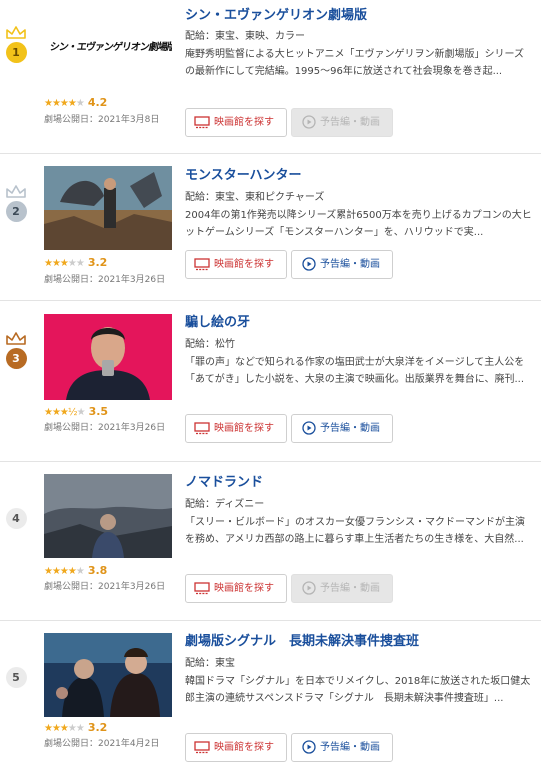 Image resolution: width=541 pixels, height=768 pixels. I want to click on gold-crown-icon, so click(16, 32).